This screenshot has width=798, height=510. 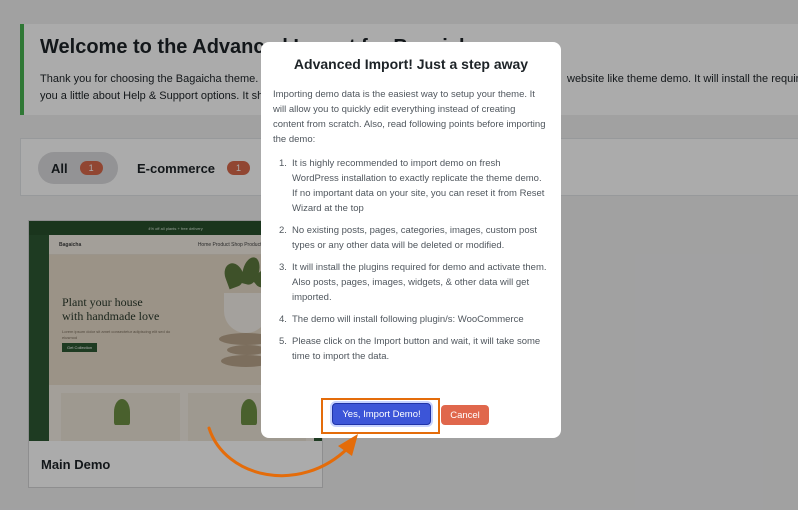 I want to click on modal-button-row: Yes, Import Demo! Cancel, so click(x=411, y=416).